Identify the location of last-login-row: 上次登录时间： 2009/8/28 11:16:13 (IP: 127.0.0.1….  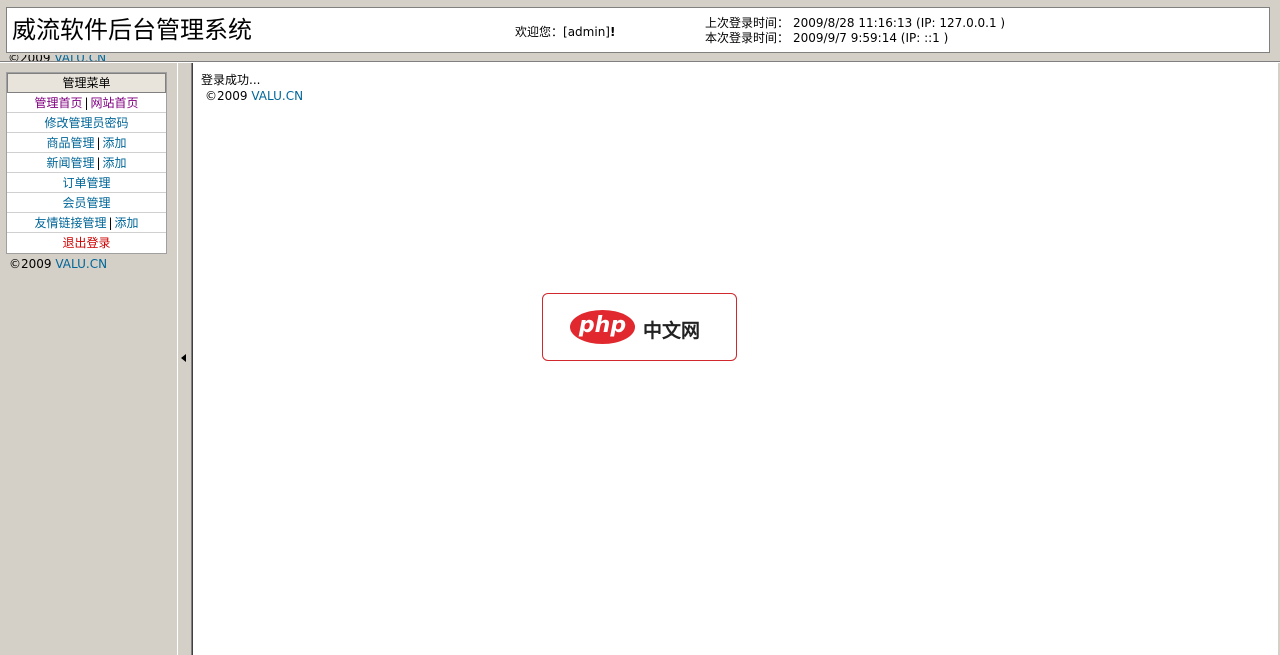
(855, 23).